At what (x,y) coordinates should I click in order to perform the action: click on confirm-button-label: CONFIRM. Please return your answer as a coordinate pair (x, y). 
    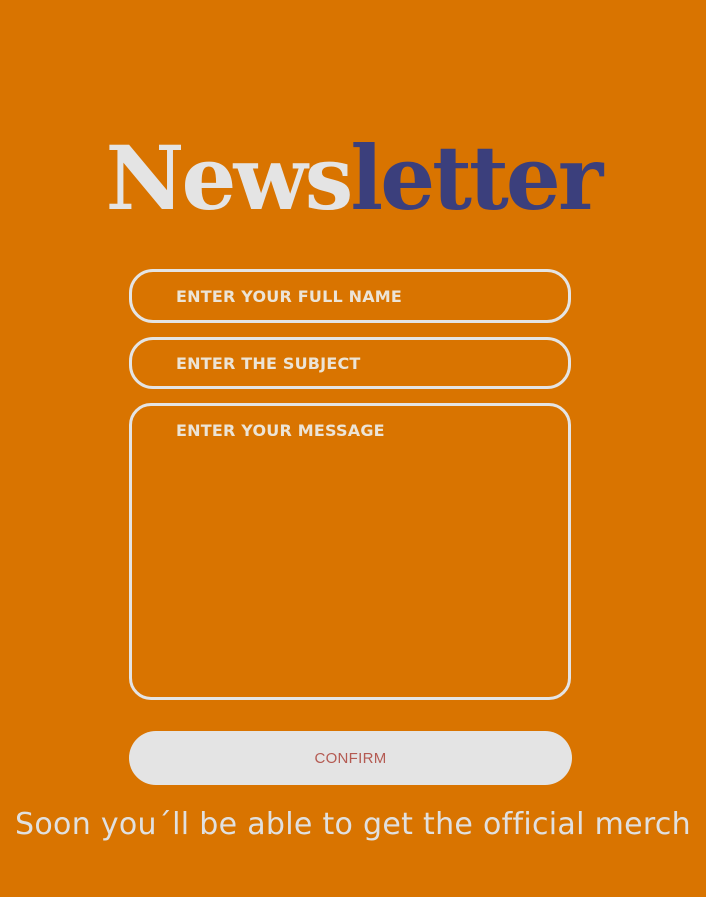
    Looking at the image, I should click on (350, 758).